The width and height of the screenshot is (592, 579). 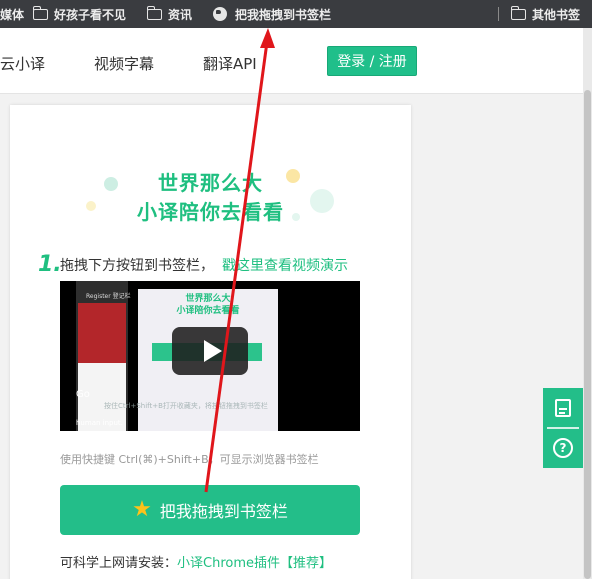 What do you see at coordinates (186, 406) in the screenshot?
I see `video-subtitle: 按住Ctrl+Shift+B打开收藏夹，将按钮拖拽到书签栏` at bounding box center [186, 406].